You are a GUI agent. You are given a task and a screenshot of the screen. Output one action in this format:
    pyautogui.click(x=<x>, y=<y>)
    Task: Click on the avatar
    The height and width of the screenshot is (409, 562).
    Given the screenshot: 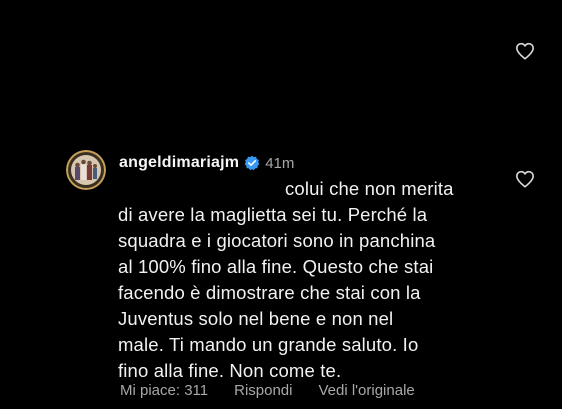 What is the action you would take?
    pyautogui.click(x=86, y=170)
    